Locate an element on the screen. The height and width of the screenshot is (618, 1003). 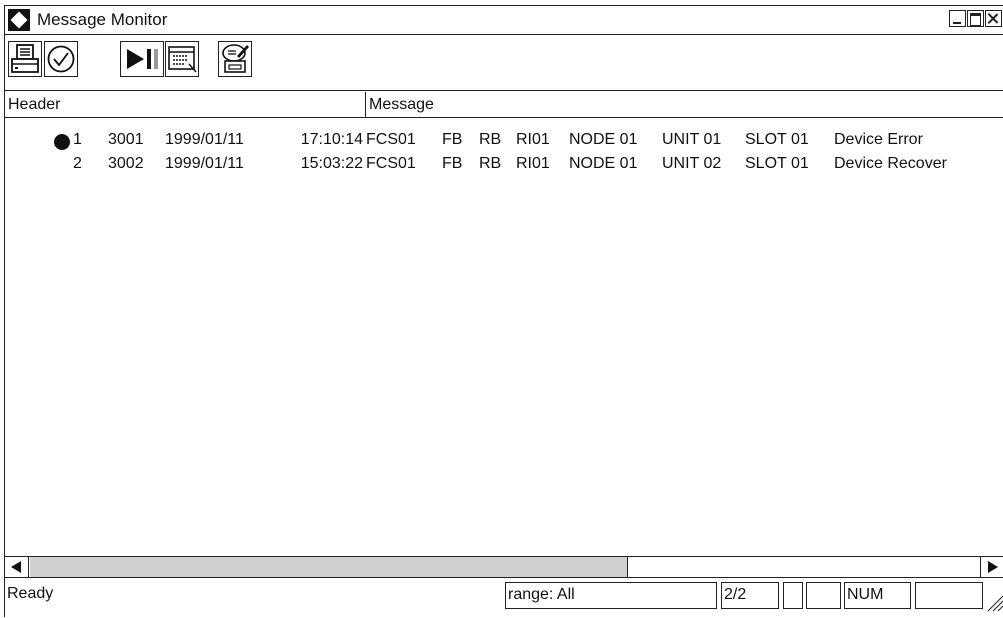
unit-label: UNIT 02 is located at coordinates (692, 163).